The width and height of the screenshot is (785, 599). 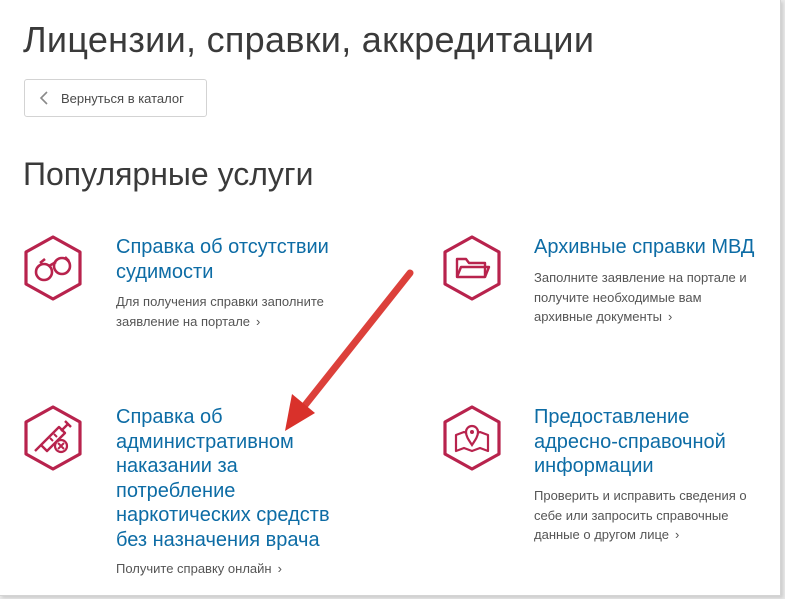 What do you see at coordinates (53, 438) in the screenshot?
I see `syringe-icon` at bounding box center [53, 438].